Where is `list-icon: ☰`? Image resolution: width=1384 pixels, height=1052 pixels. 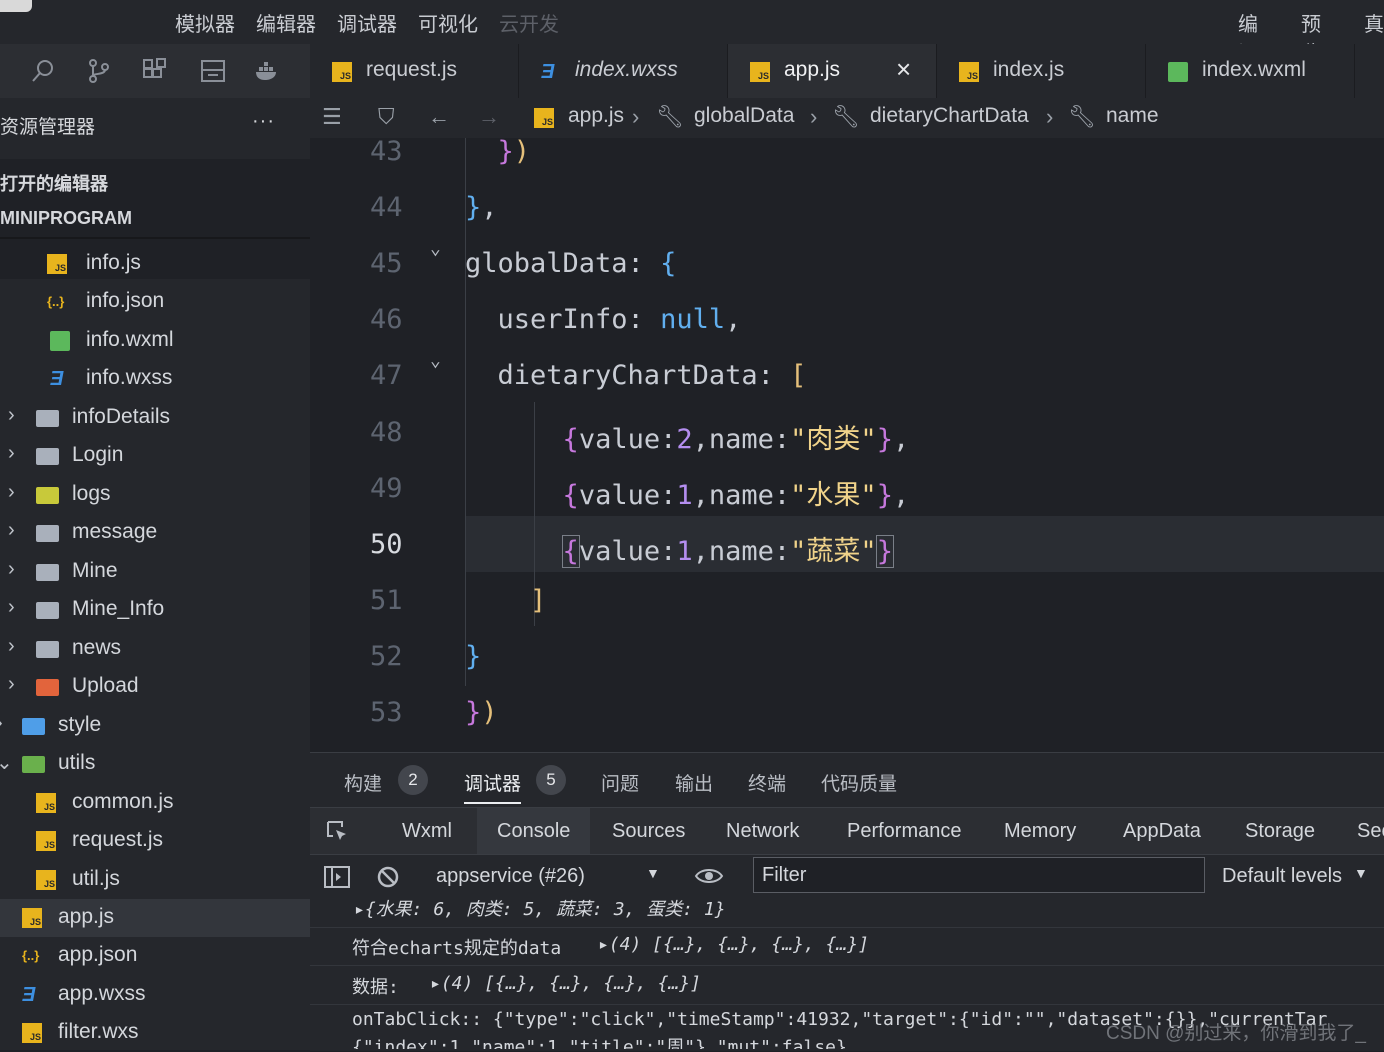 list-icon: ☰ is located at coordinates (332, 117).